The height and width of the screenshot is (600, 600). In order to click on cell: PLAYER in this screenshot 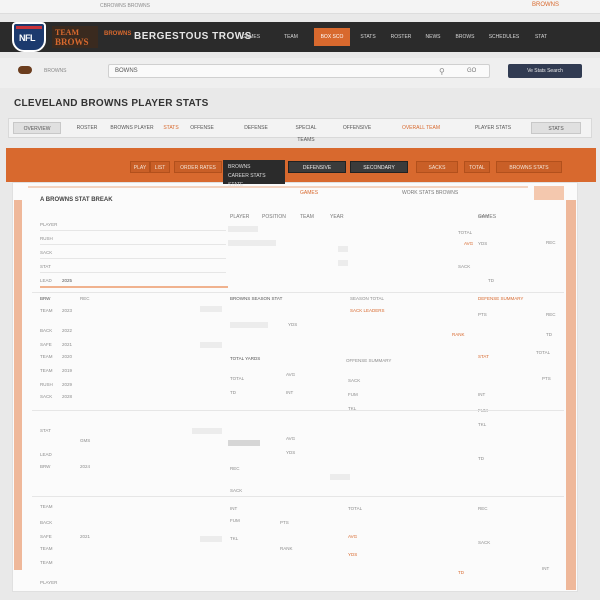, I will do `click(49, 224)`.